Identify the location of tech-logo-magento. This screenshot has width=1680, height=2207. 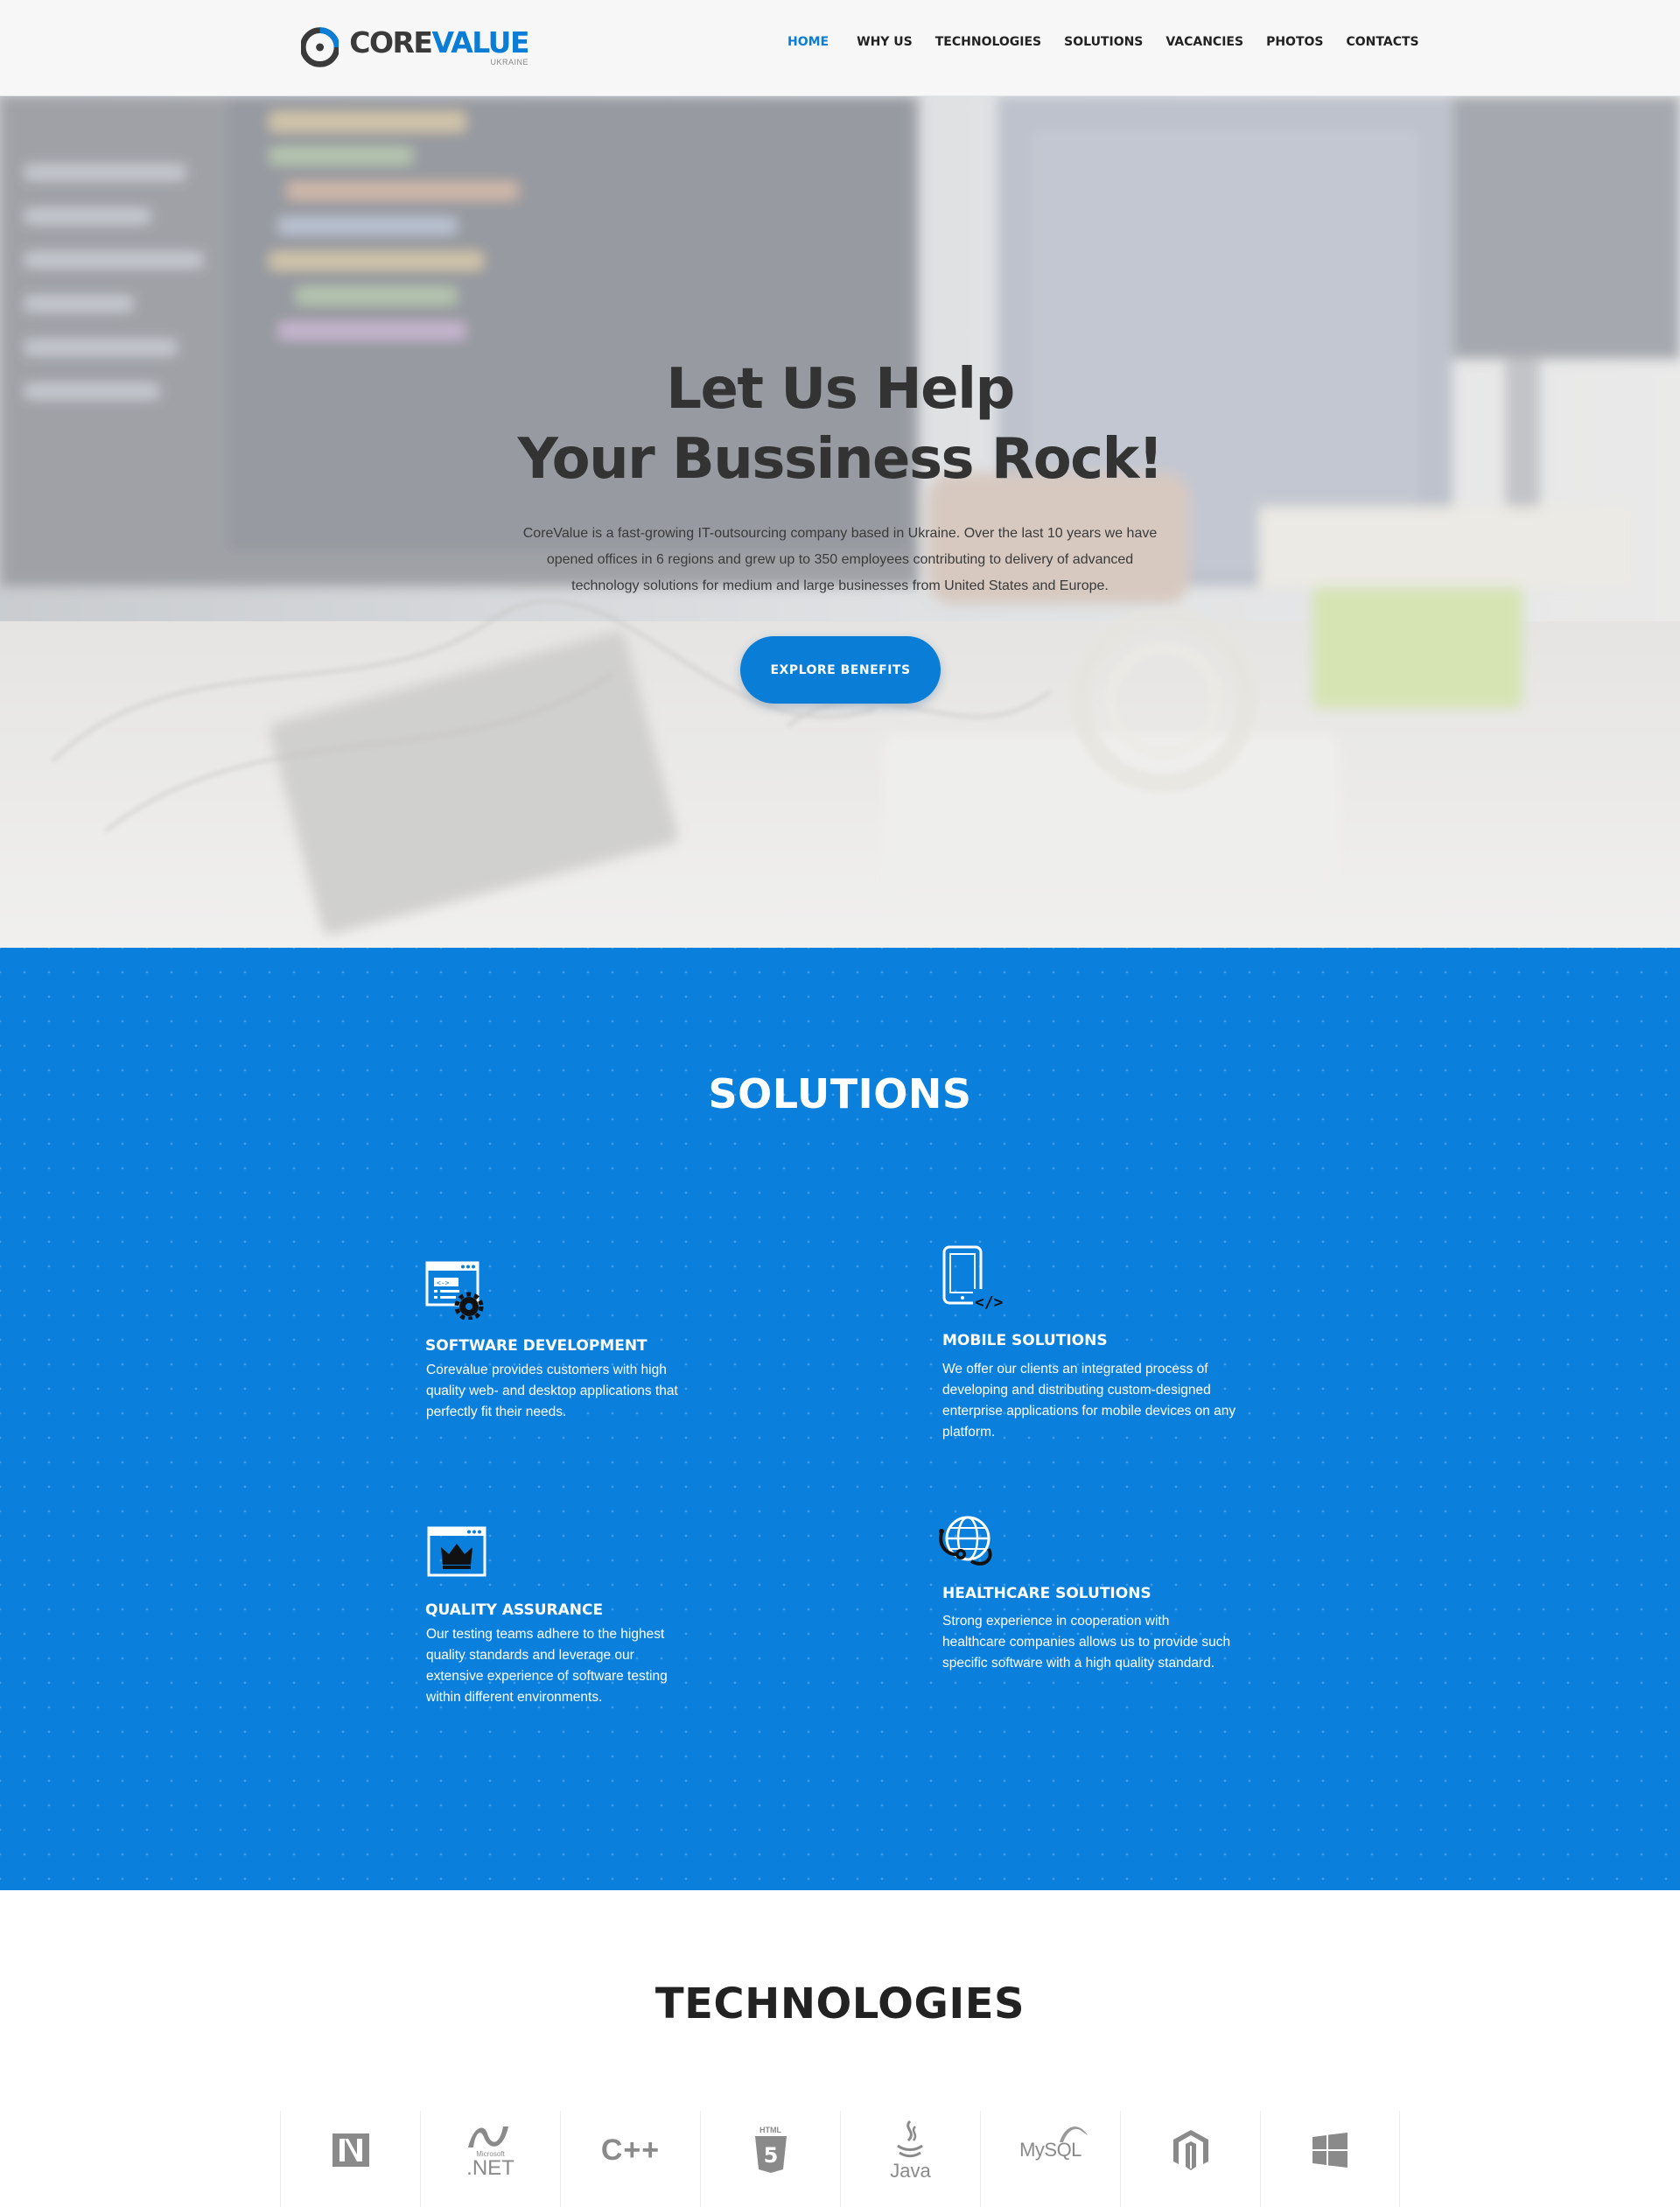
(1190, 2159).